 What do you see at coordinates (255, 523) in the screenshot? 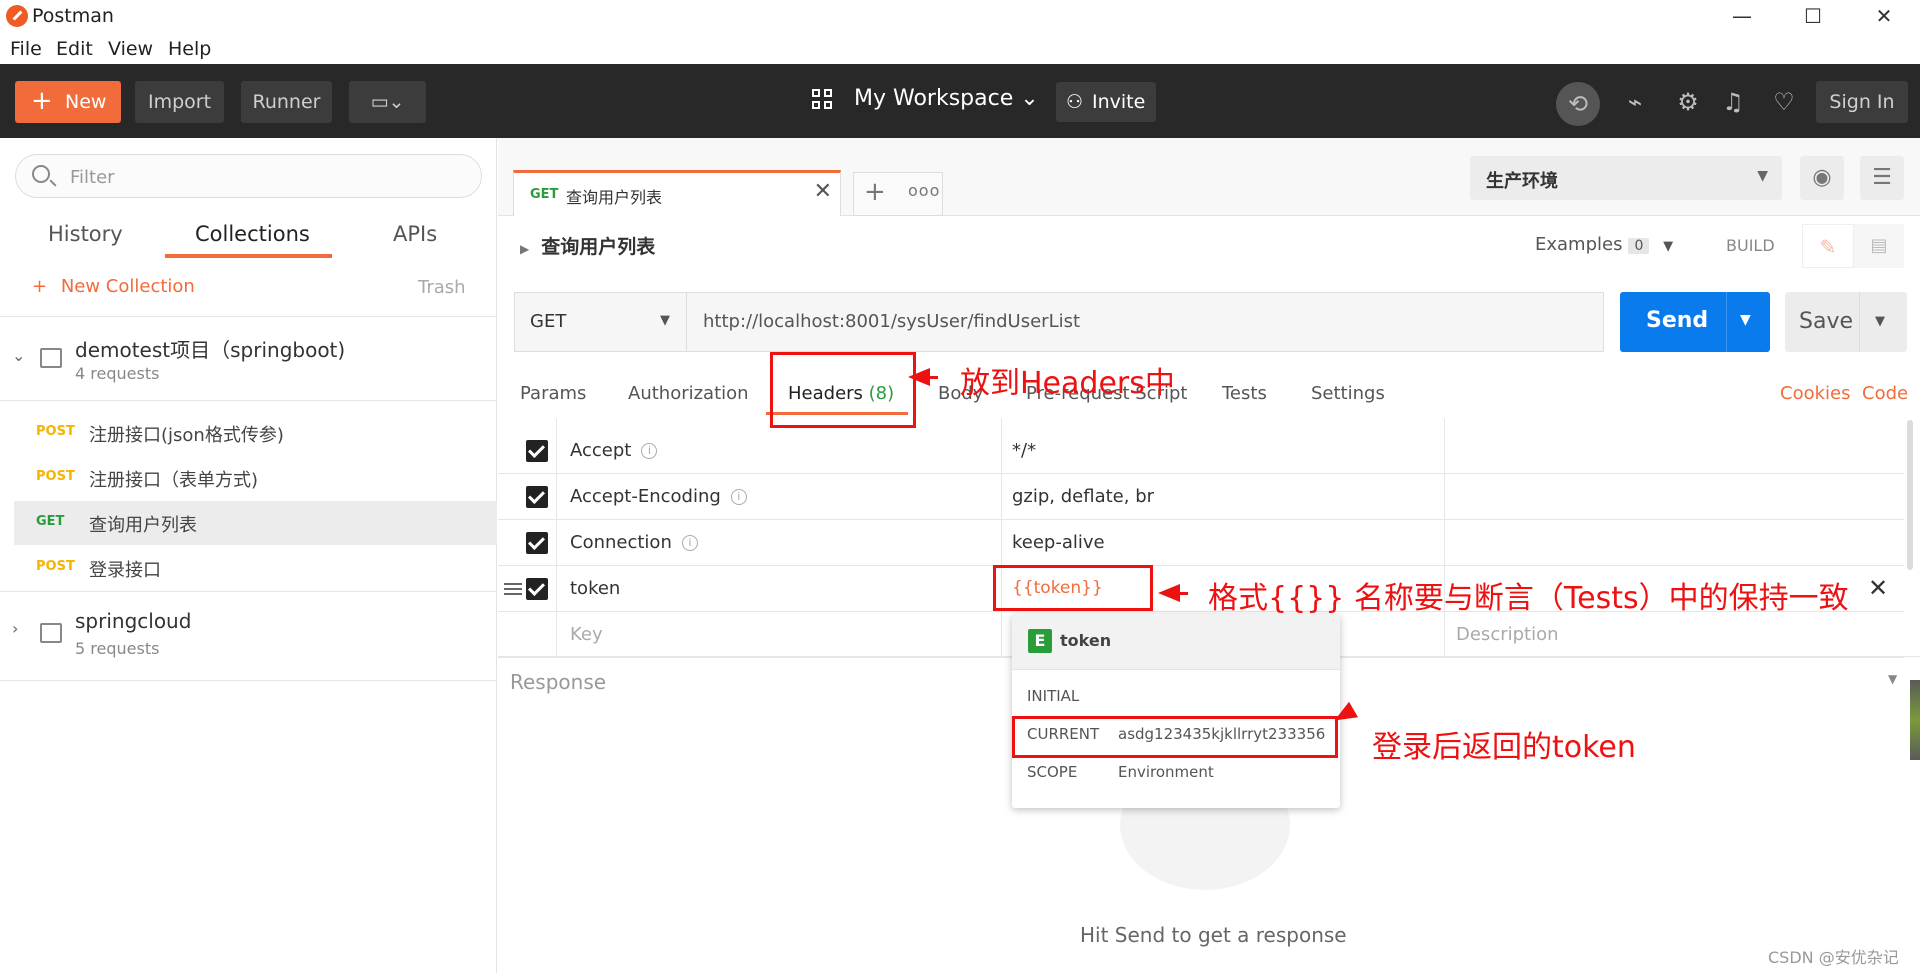
I see `request-item: GET 查询用户列表` at bounding box center [255, 523].